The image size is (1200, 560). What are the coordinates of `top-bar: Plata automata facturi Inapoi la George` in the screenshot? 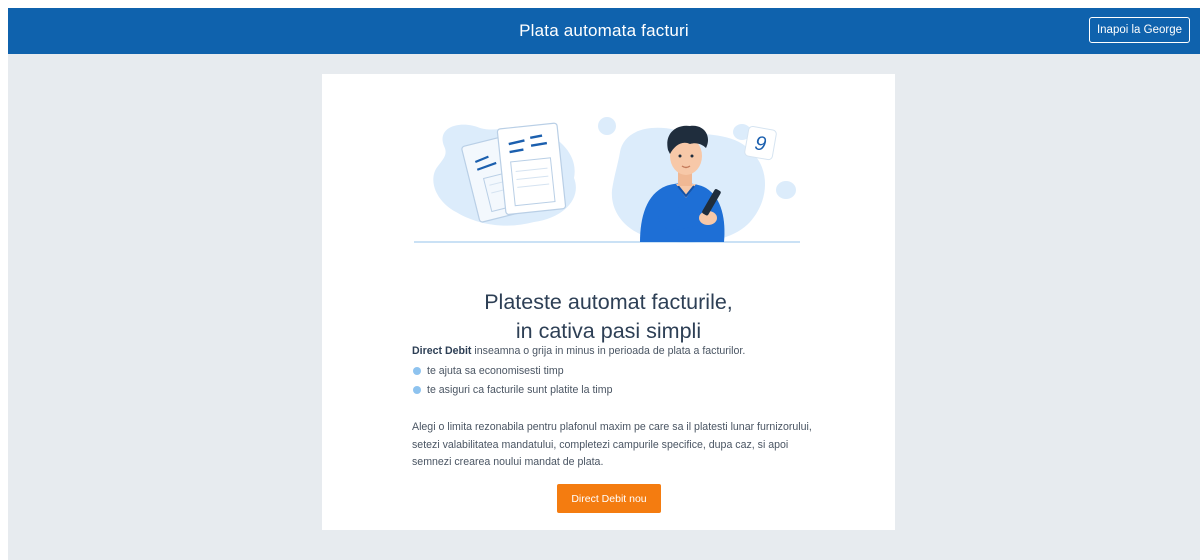 It's located at (604, 31).